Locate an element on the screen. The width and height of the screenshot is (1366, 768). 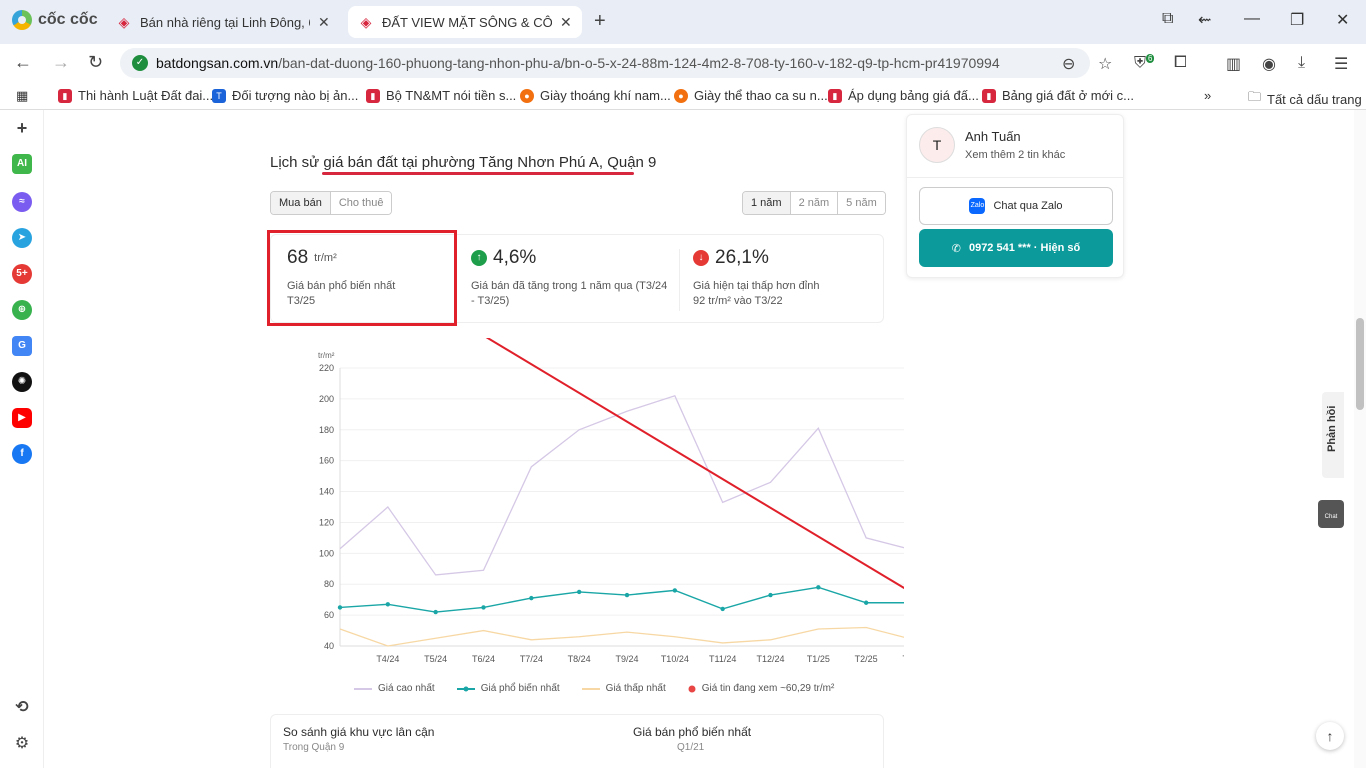
history-icon: ⟲ is located at coordinates (22, 708).